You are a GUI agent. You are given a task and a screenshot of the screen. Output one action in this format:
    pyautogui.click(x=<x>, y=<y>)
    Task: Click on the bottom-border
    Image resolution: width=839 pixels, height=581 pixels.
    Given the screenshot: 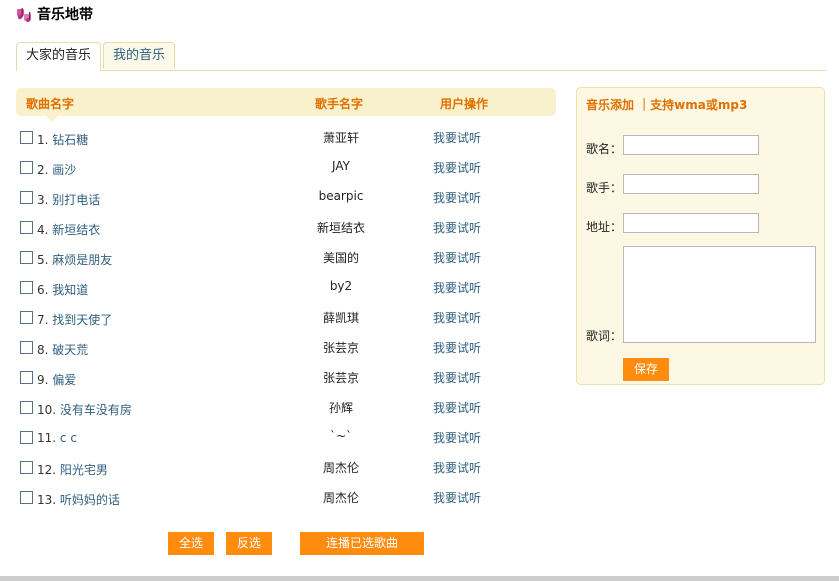 What is the action you would take?
    pyautogui.click(x=419, y=578)
    